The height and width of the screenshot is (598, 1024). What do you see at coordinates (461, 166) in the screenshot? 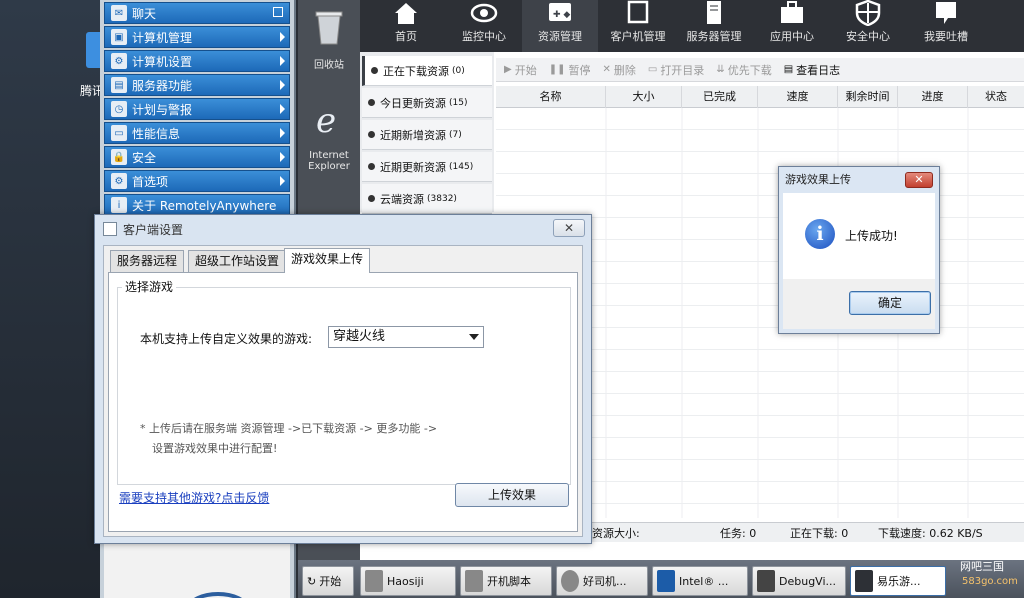
I see `category-count: (145)` at bounding box center [461, 166].